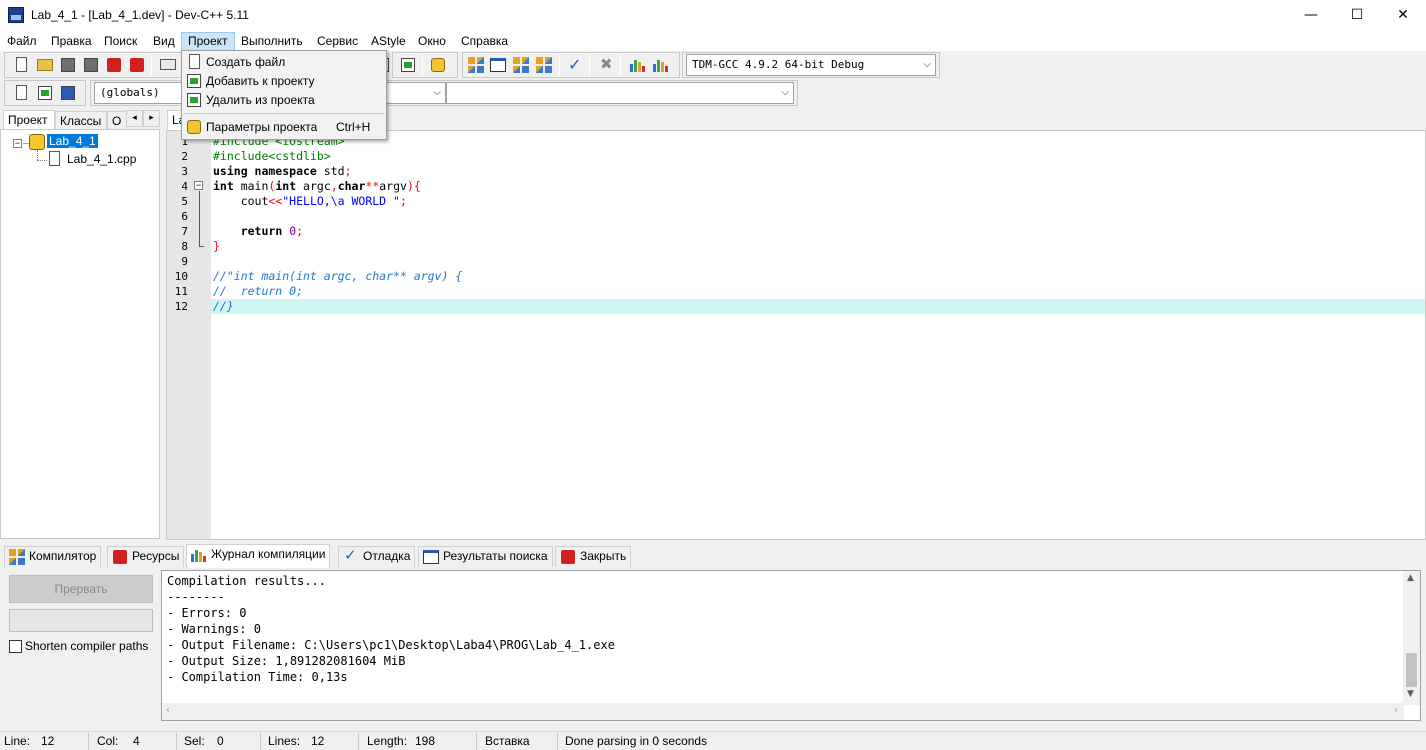 The width and height of the screenshot is (1426, 750). I want to click on shorten-paths-checkbox, so click(15, 646).